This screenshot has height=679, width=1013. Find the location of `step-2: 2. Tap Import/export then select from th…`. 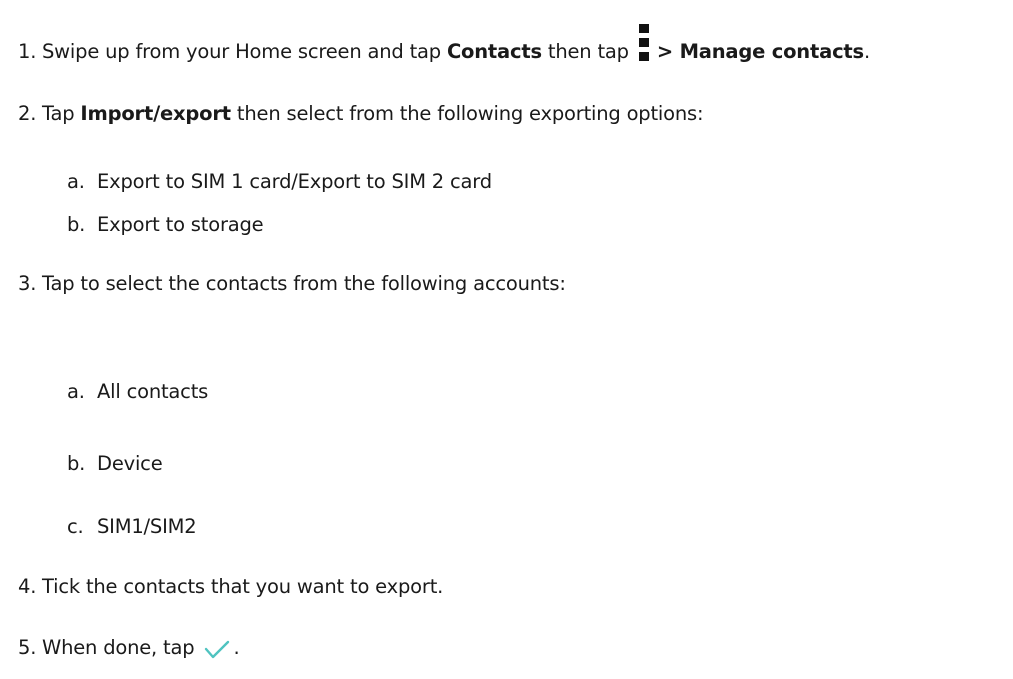

step-2: 2. Tap Import/export then select from th… is located at coordinates (361, 114).